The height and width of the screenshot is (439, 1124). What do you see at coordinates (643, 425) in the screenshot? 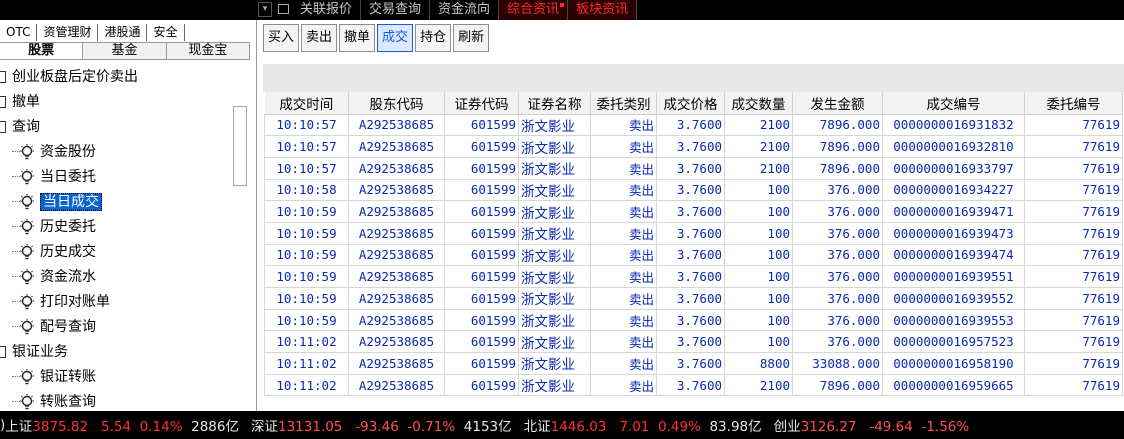
I see `market-bj: 北证1446.03 7.01 0.49% 83.98亿` at bounding box center [643, 425].